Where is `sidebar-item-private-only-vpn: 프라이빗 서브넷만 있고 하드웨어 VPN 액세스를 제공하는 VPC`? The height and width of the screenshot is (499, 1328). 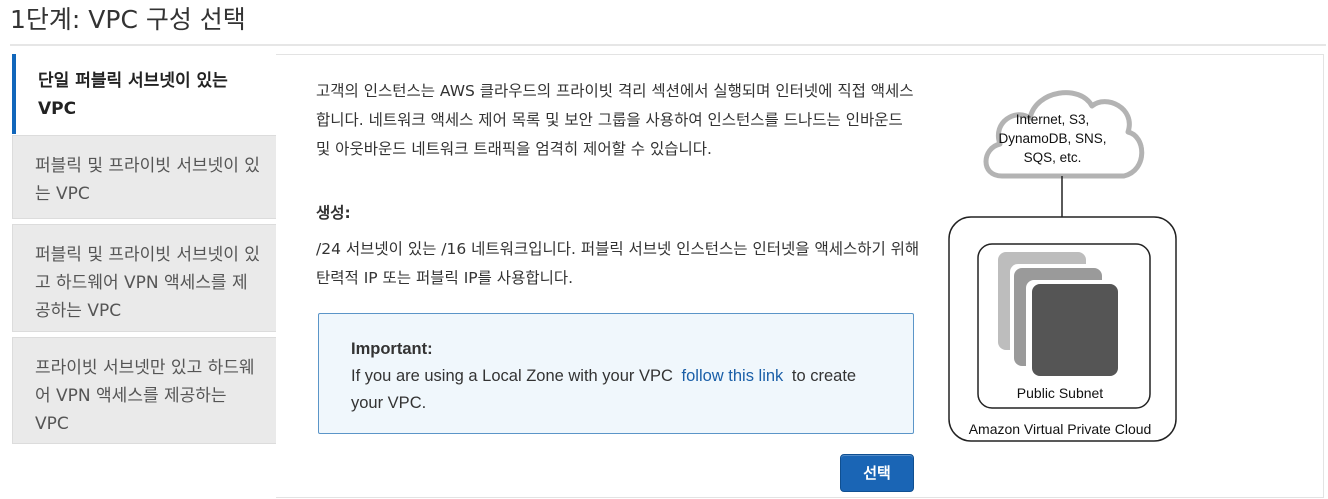
sidebar-item-private-only-vpn: 프라이빗 서브넷만 있고 하드웨어 VPN 액세스를 제공하는 VPC is located at coordinates (144, 390).